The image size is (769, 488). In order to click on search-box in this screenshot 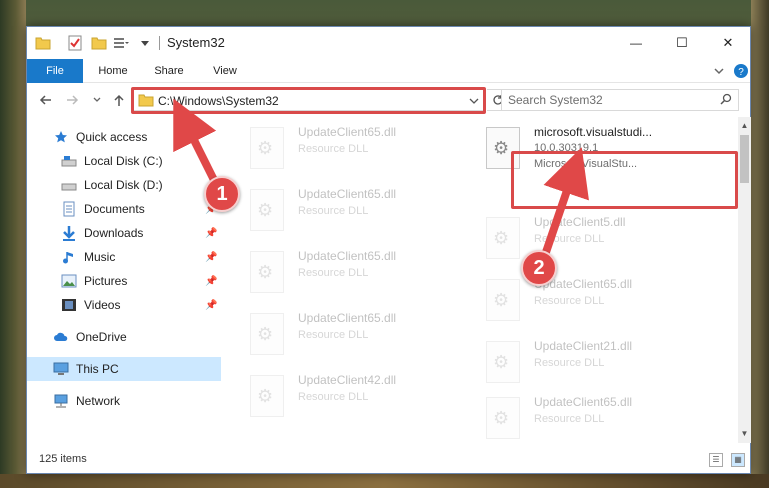, I will do `click(620, 100)`.